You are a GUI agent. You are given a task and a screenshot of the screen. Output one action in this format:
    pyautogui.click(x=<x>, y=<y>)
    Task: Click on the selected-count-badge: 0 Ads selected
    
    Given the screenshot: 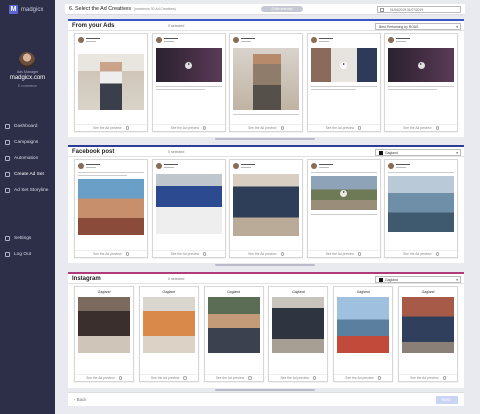 What is the action you would take?
    pyautogui.click(x=282, y=9)
    